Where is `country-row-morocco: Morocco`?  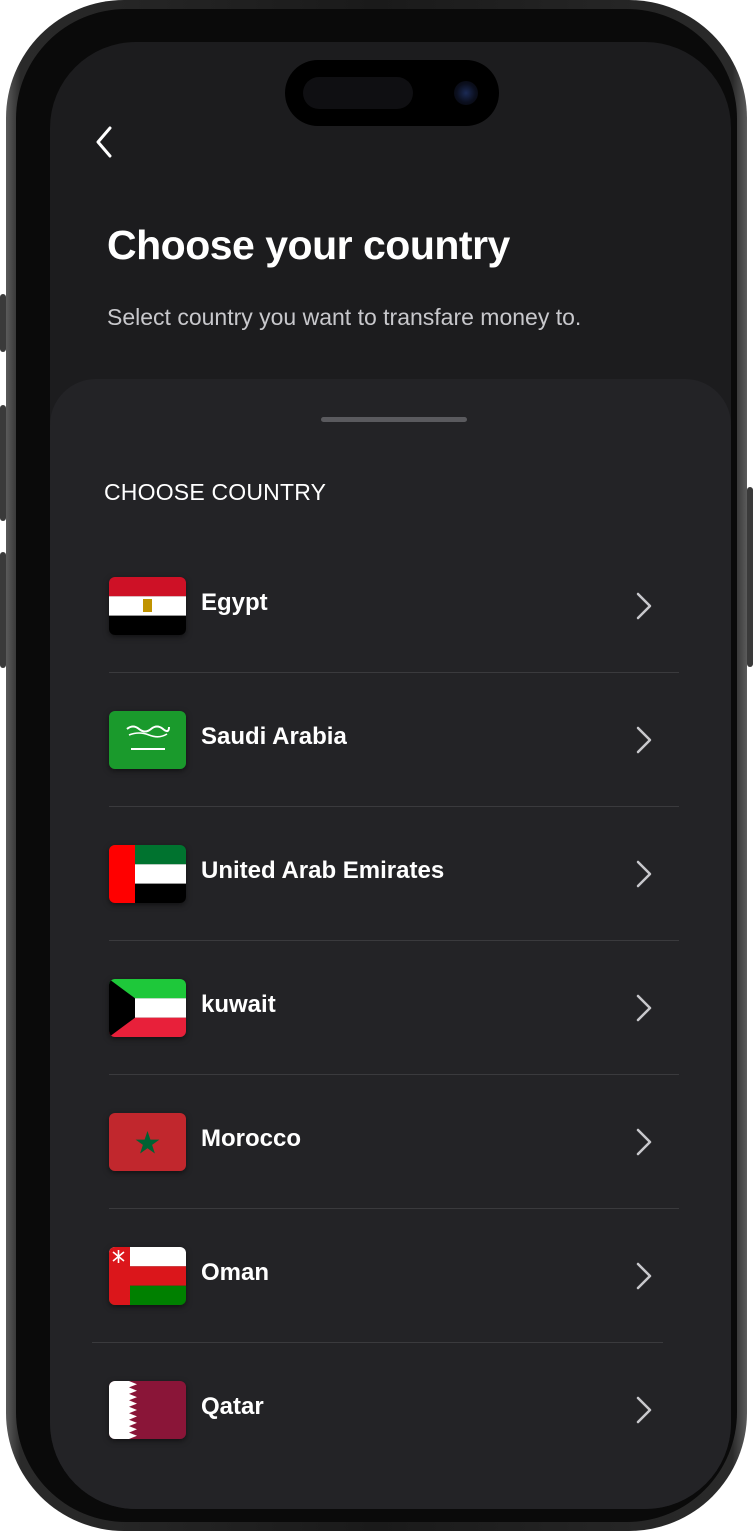 country-row-morocco: Morocco is located at coordinates (390, 1142).